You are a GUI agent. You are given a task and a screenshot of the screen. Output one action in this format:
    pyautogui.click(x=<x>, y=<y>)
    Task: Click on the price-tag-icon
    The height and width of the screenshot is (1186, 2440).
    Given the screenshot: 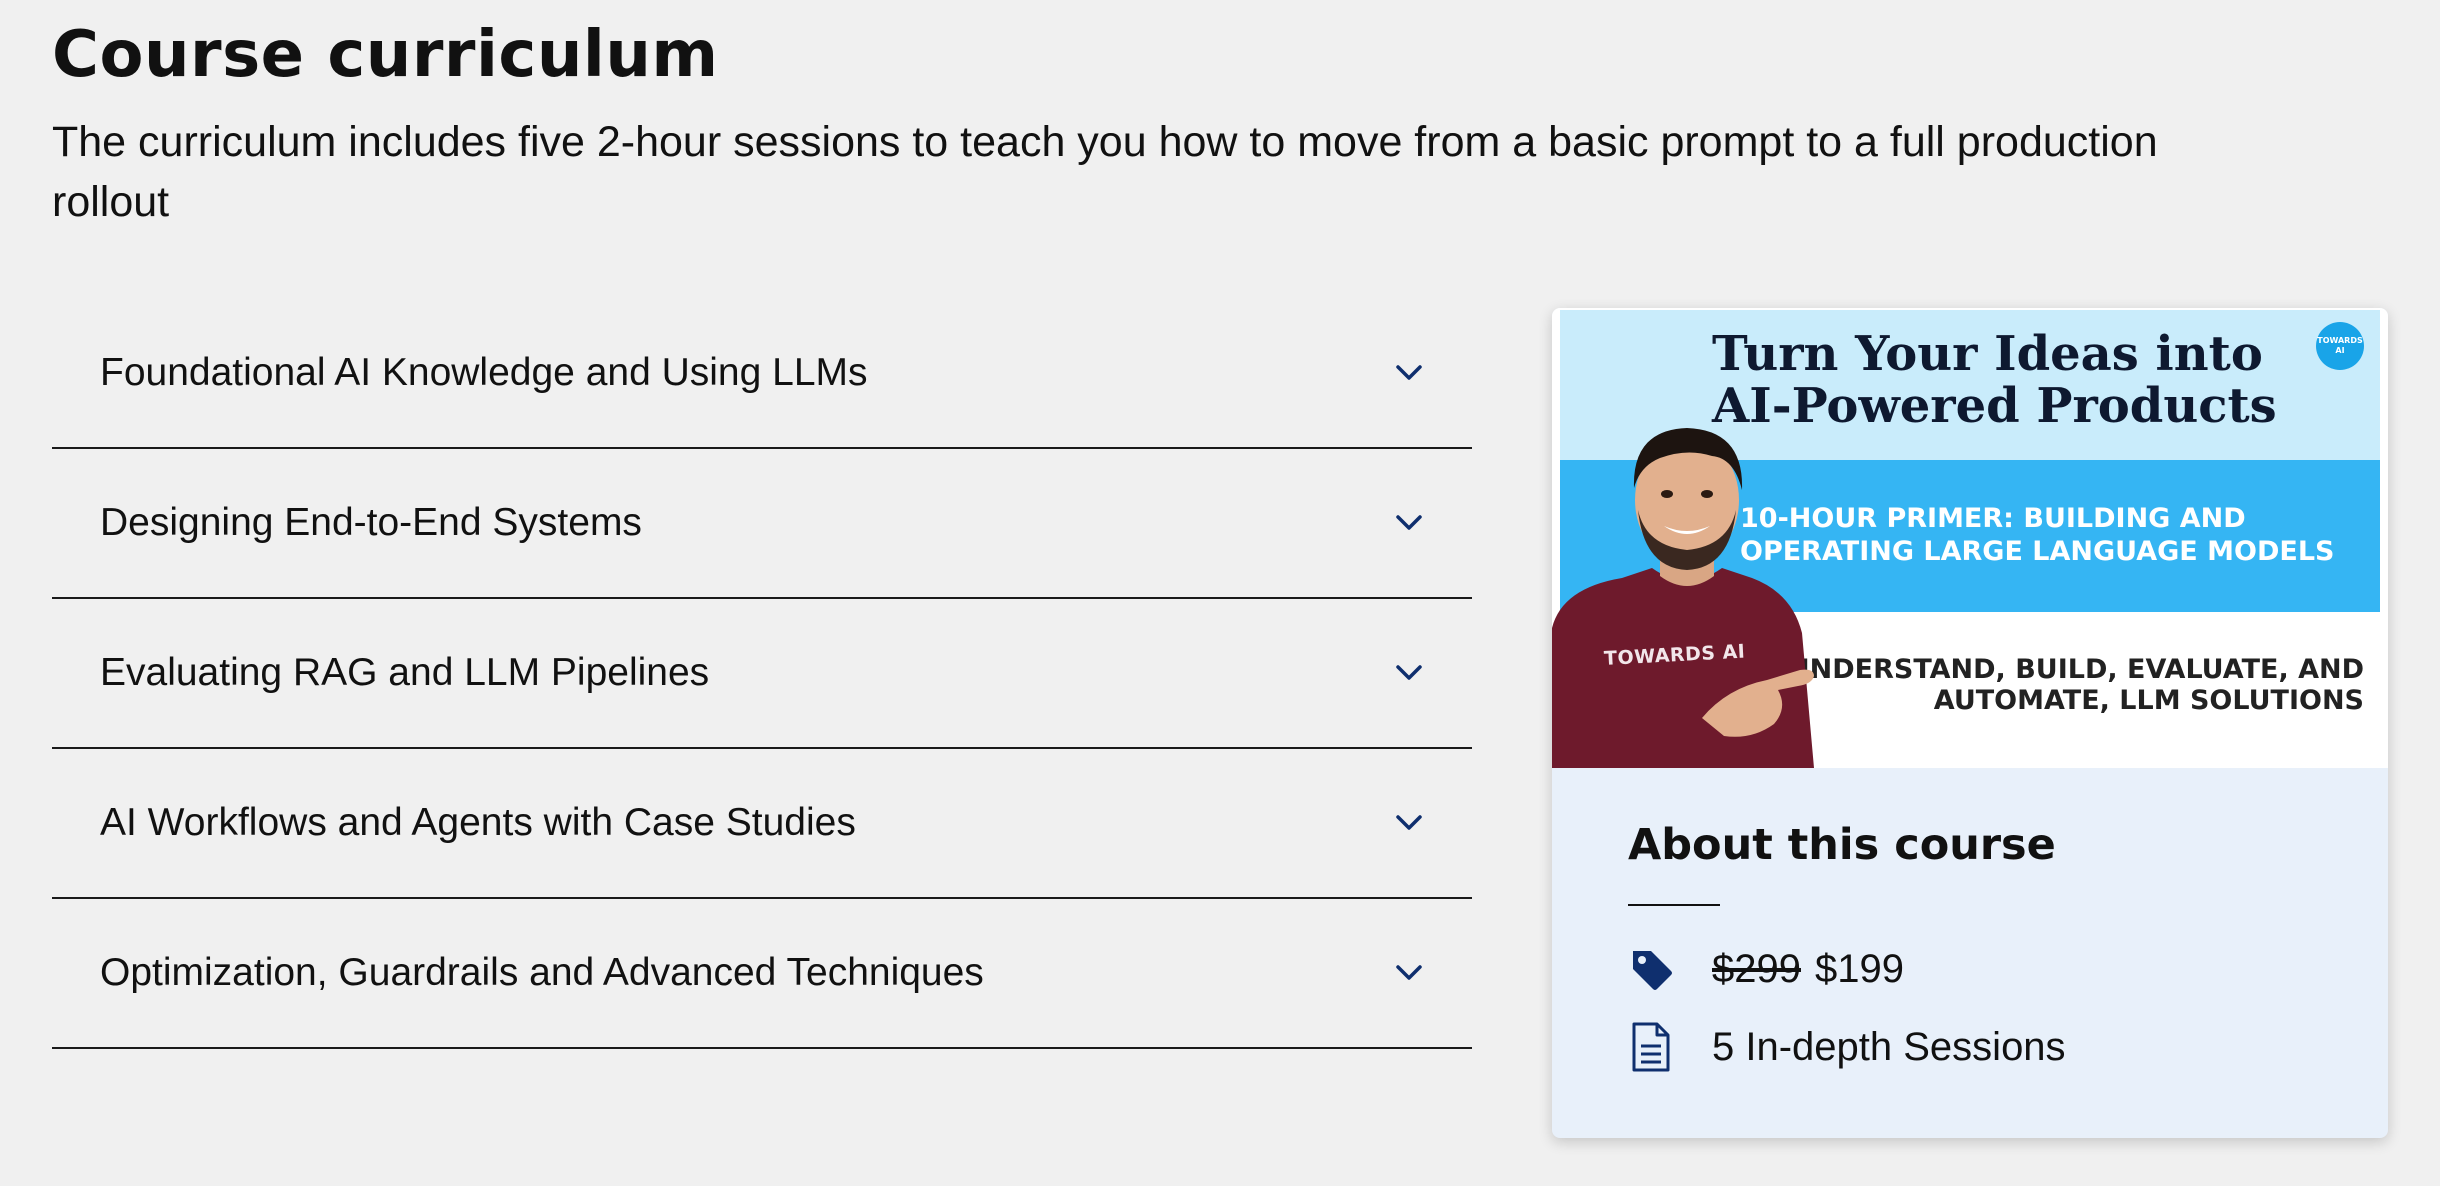 What is the action you would take?
    pyautogui.click(x=1651, y=969)
    